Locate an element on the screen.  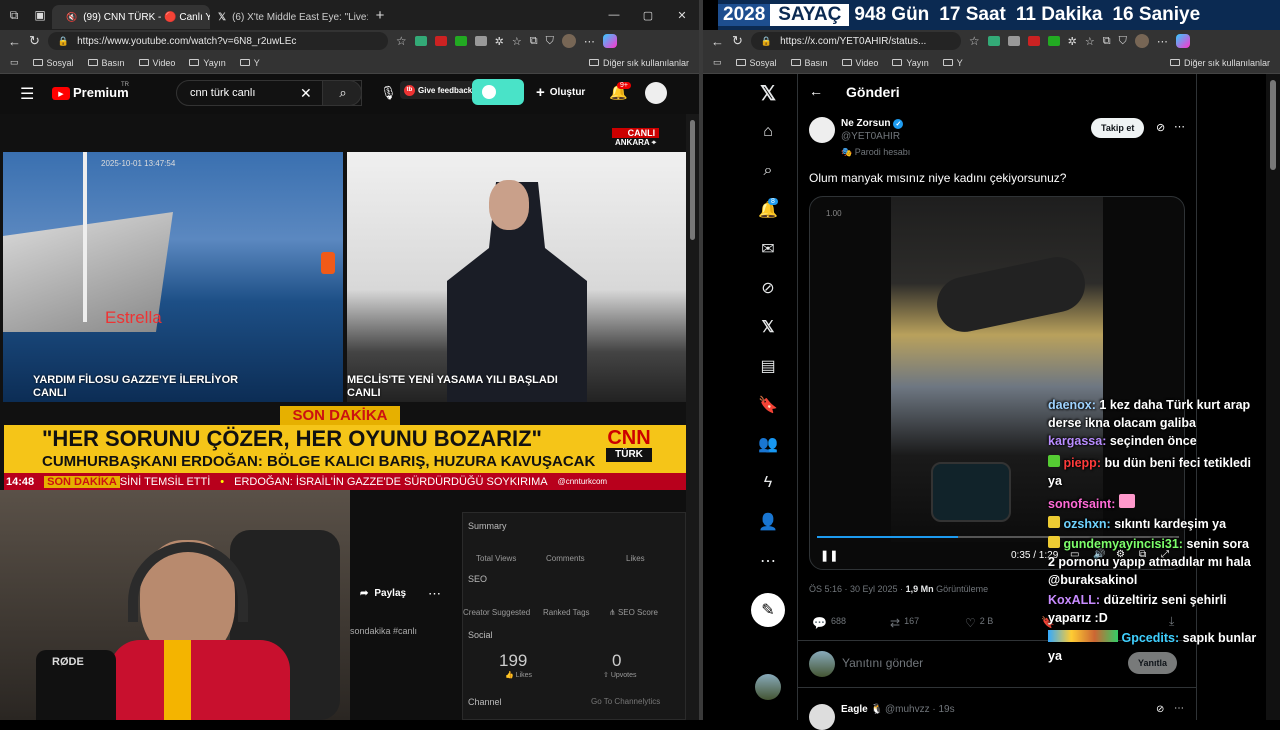
close-window-icon: ✕ is located at coordinates (682, 15).